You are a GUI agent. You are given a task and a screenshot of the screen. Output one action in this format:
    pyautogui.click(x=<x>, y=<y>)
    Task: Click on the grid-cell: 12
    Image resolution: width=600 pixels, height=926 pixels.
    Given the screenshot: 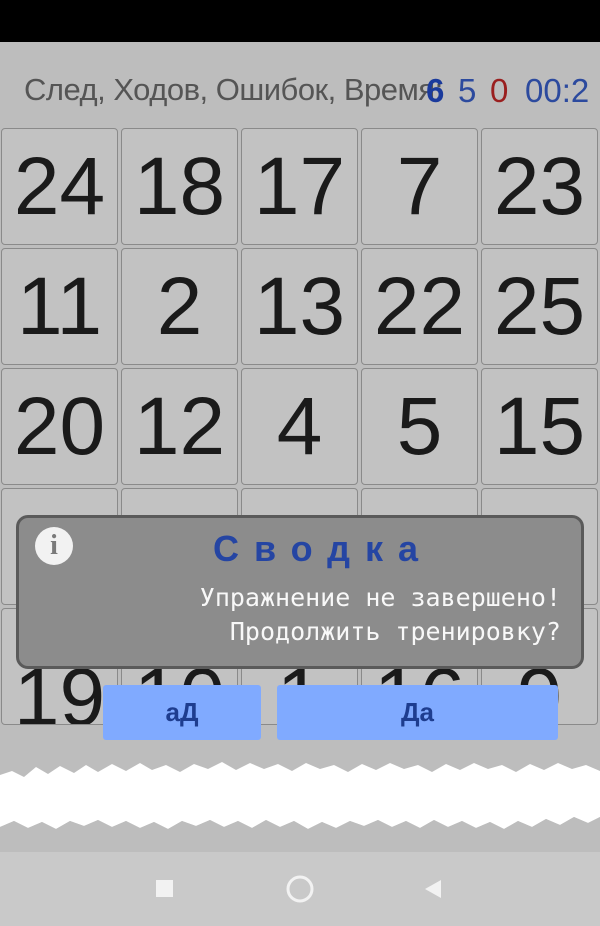 What is the action you would take?
    pyautogui.click(x=179, y=426)
    